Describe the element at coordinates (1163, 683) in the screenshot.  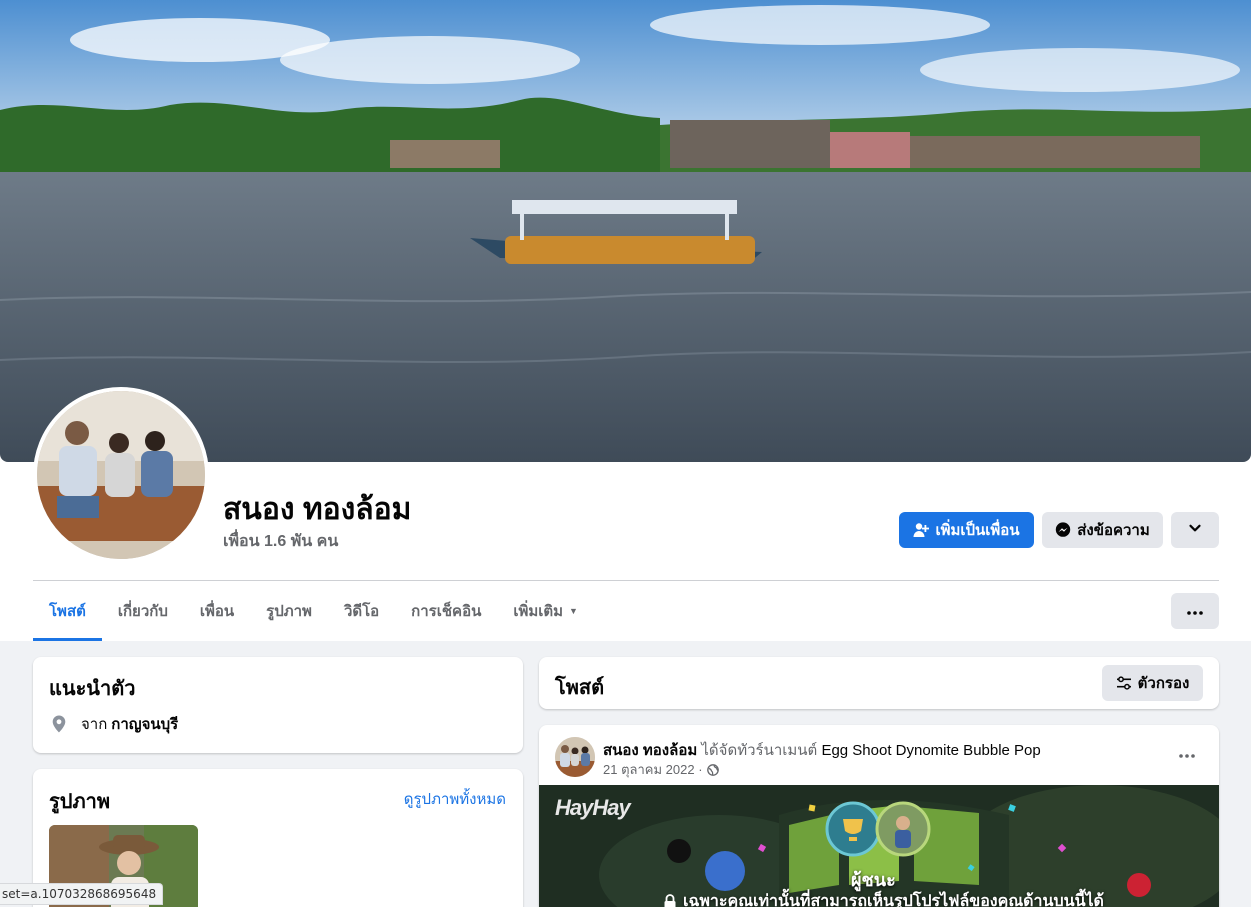
I see `filter-label: ตัวกรอง` at that location.